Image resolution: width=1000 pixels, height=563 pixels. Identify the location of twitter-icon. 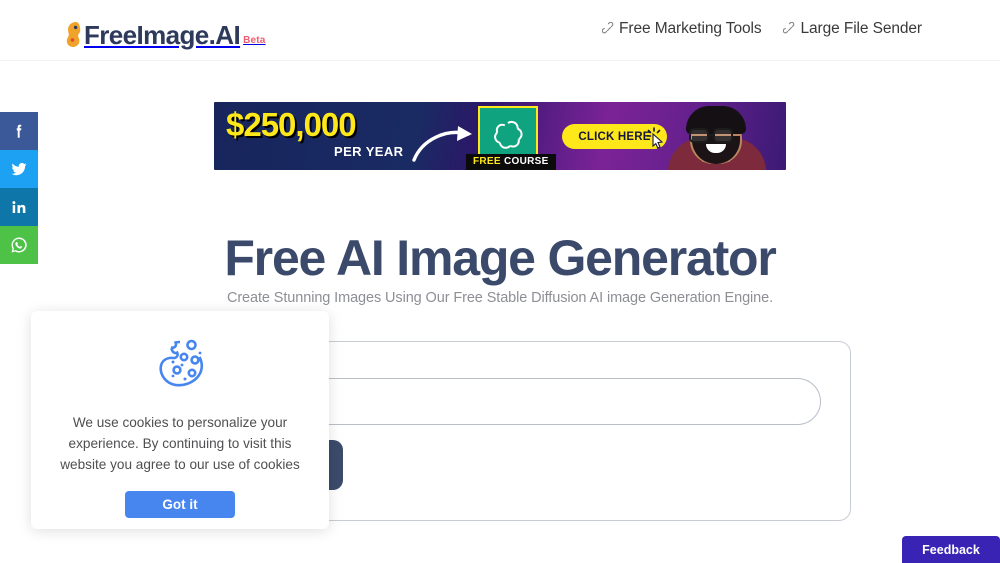
(19, 169).